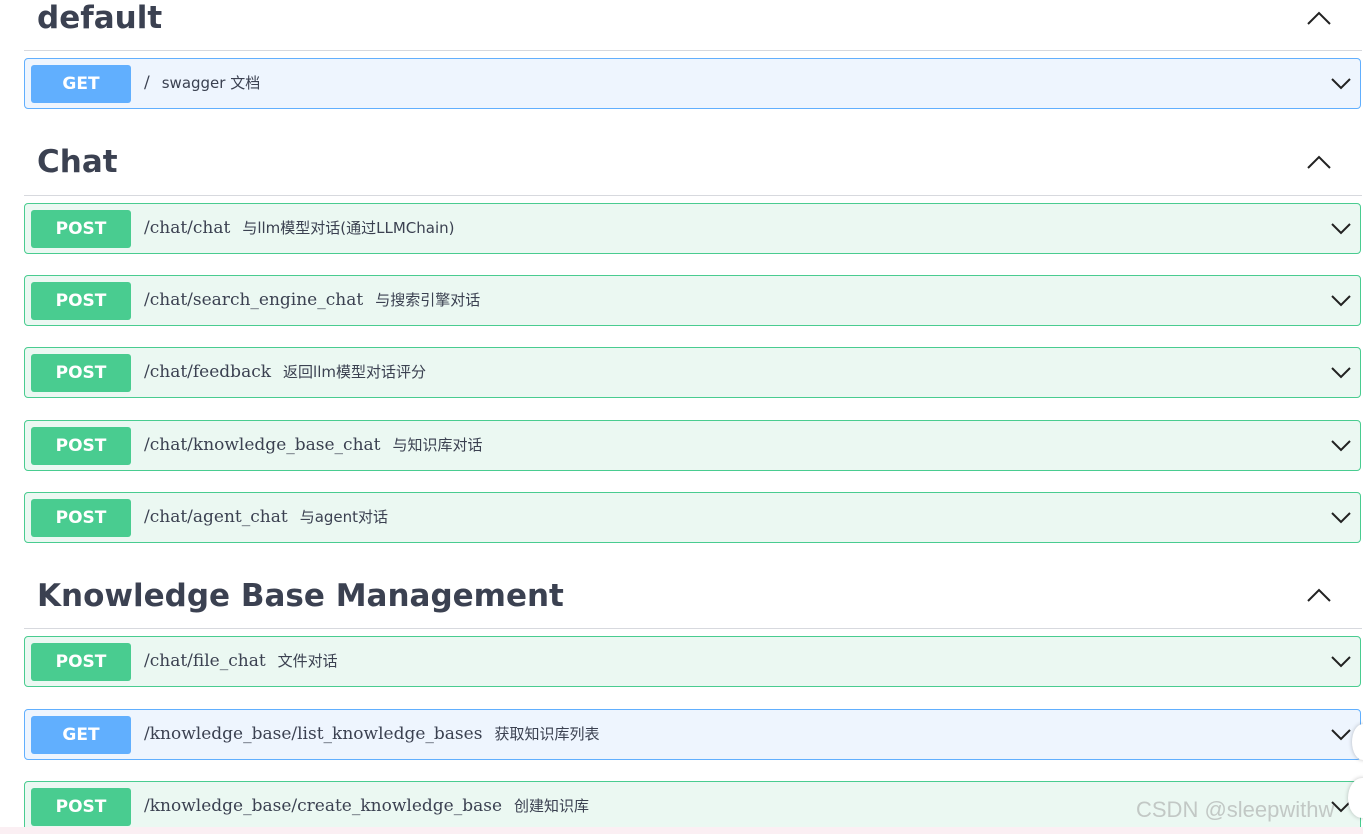  What do you see at coordinates (437, 445) in the screenshot?
I see `operation-summary: 与知识库对话` at bounding box center [437, 445].